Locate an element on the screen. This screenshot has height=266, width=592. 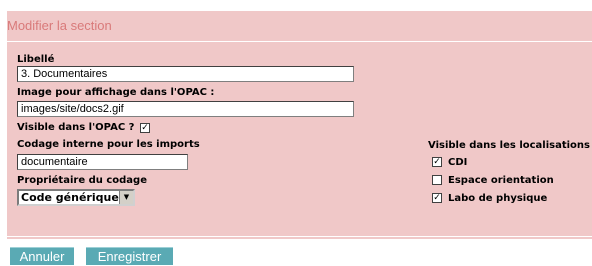
codage-input: documentaire is located at coordinates (102, 162).